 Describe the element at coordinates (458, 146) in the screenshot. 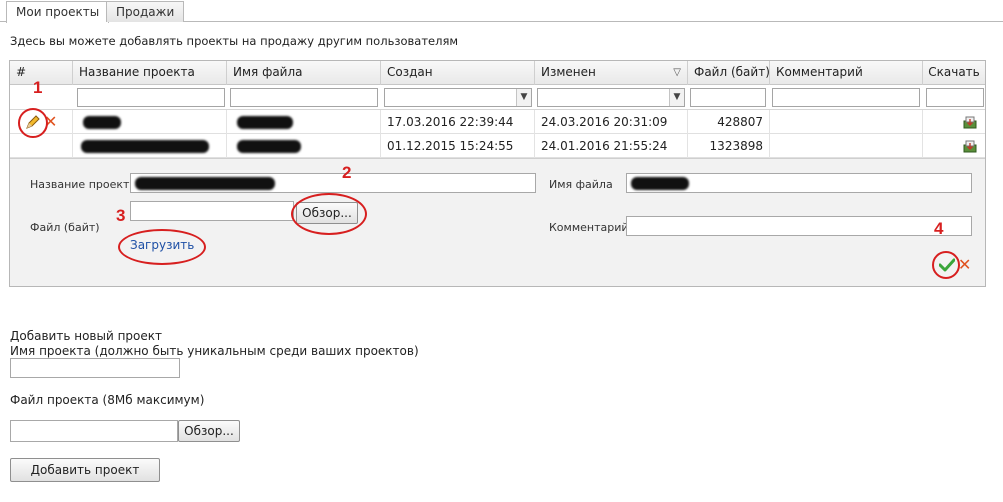

I see `row-created: 01.12.2015 15:24:55` at that location.